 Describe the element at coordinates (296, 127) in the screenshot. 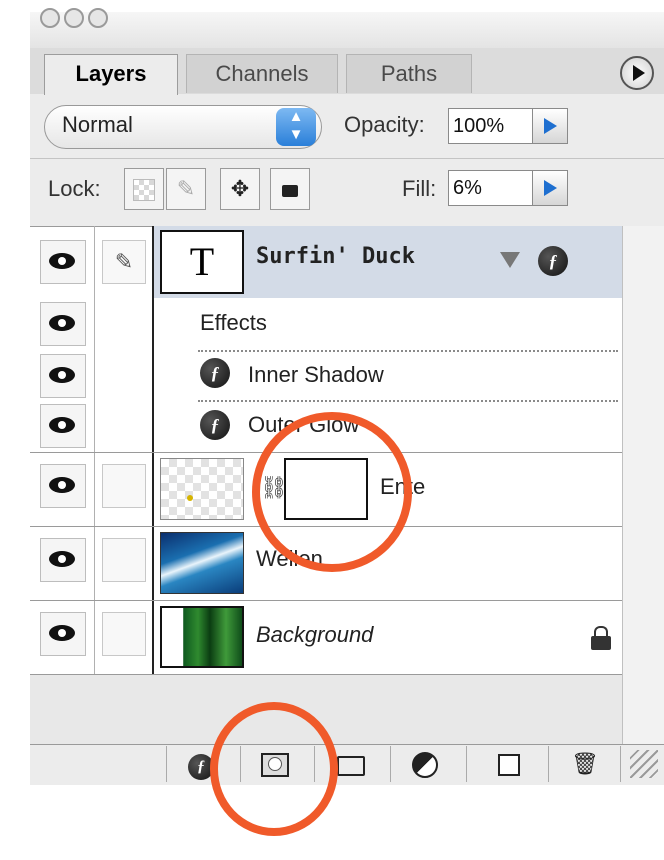

I see `updown-arrows-icon: ▲ ▼` at that location.